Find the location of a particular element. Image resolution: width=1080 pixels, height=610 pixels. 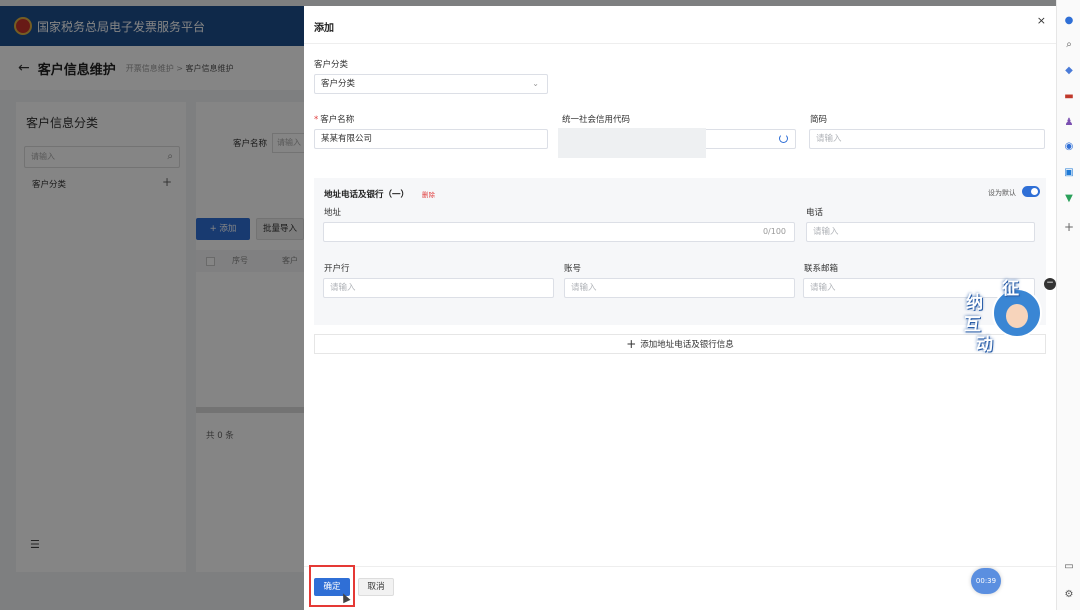

short-code-input: 请输入 is located at coordinates (927, 139).